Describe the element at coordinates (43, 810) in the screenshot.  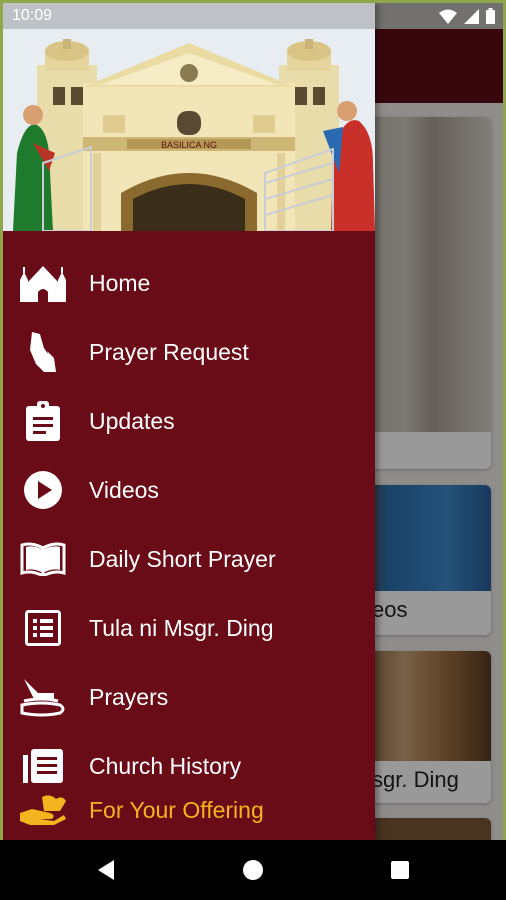
I see `offering-hand-icon` at that location.